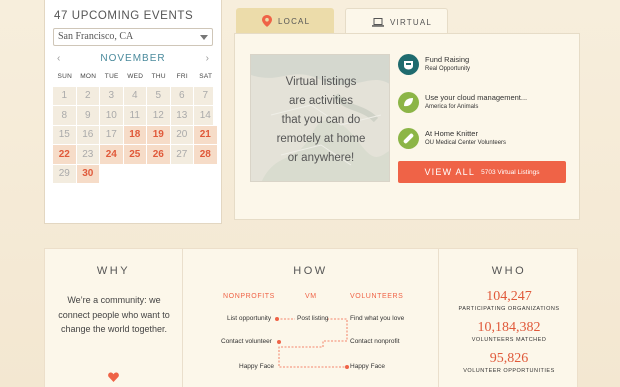 The width and height of the screenshot is (620, 387). I want to click on calendar-day: 2, so click(88, 96).